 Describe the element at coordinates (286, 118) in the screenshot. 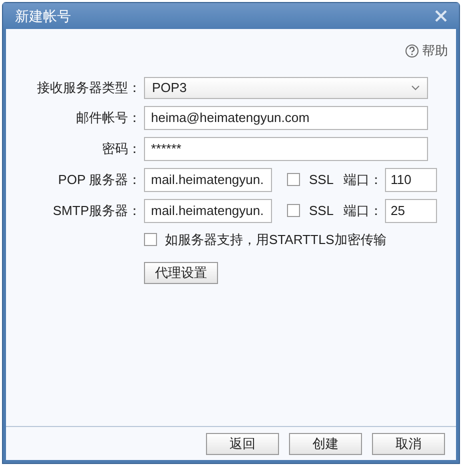

I see `input-field: heima@heimatengyun.com` at that location.